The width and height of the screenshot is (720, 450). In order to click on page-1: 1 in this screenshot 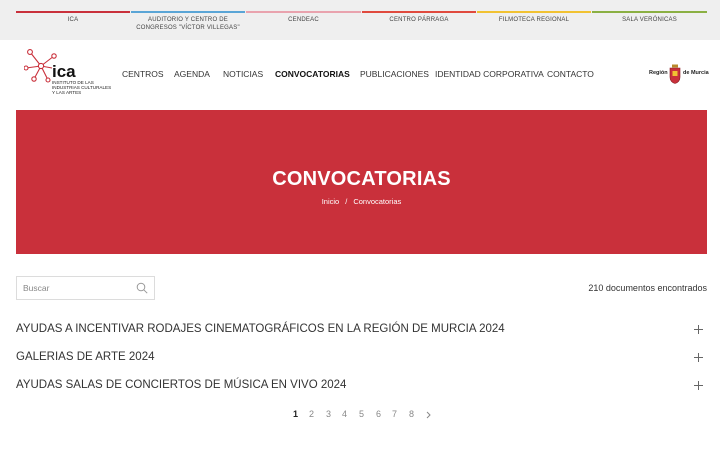, I will do `click(295, 414)`.